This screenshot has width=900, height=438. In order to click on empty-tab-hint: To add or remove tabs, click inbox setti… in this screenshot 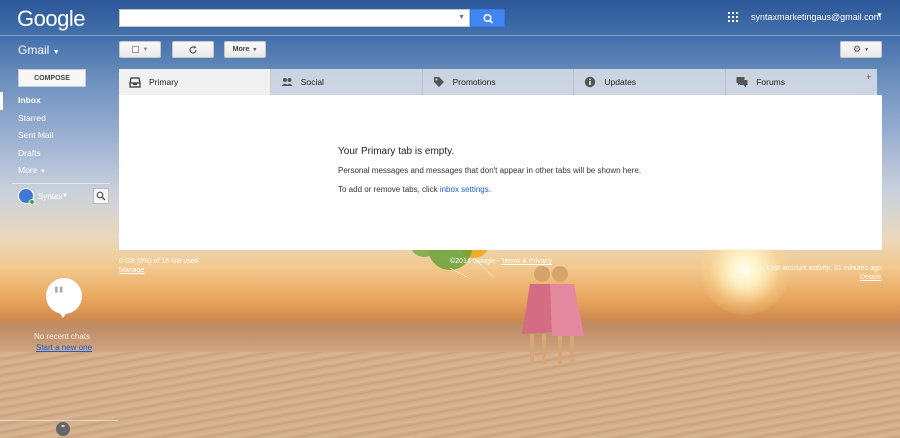, I will do `click(414, 189)`.